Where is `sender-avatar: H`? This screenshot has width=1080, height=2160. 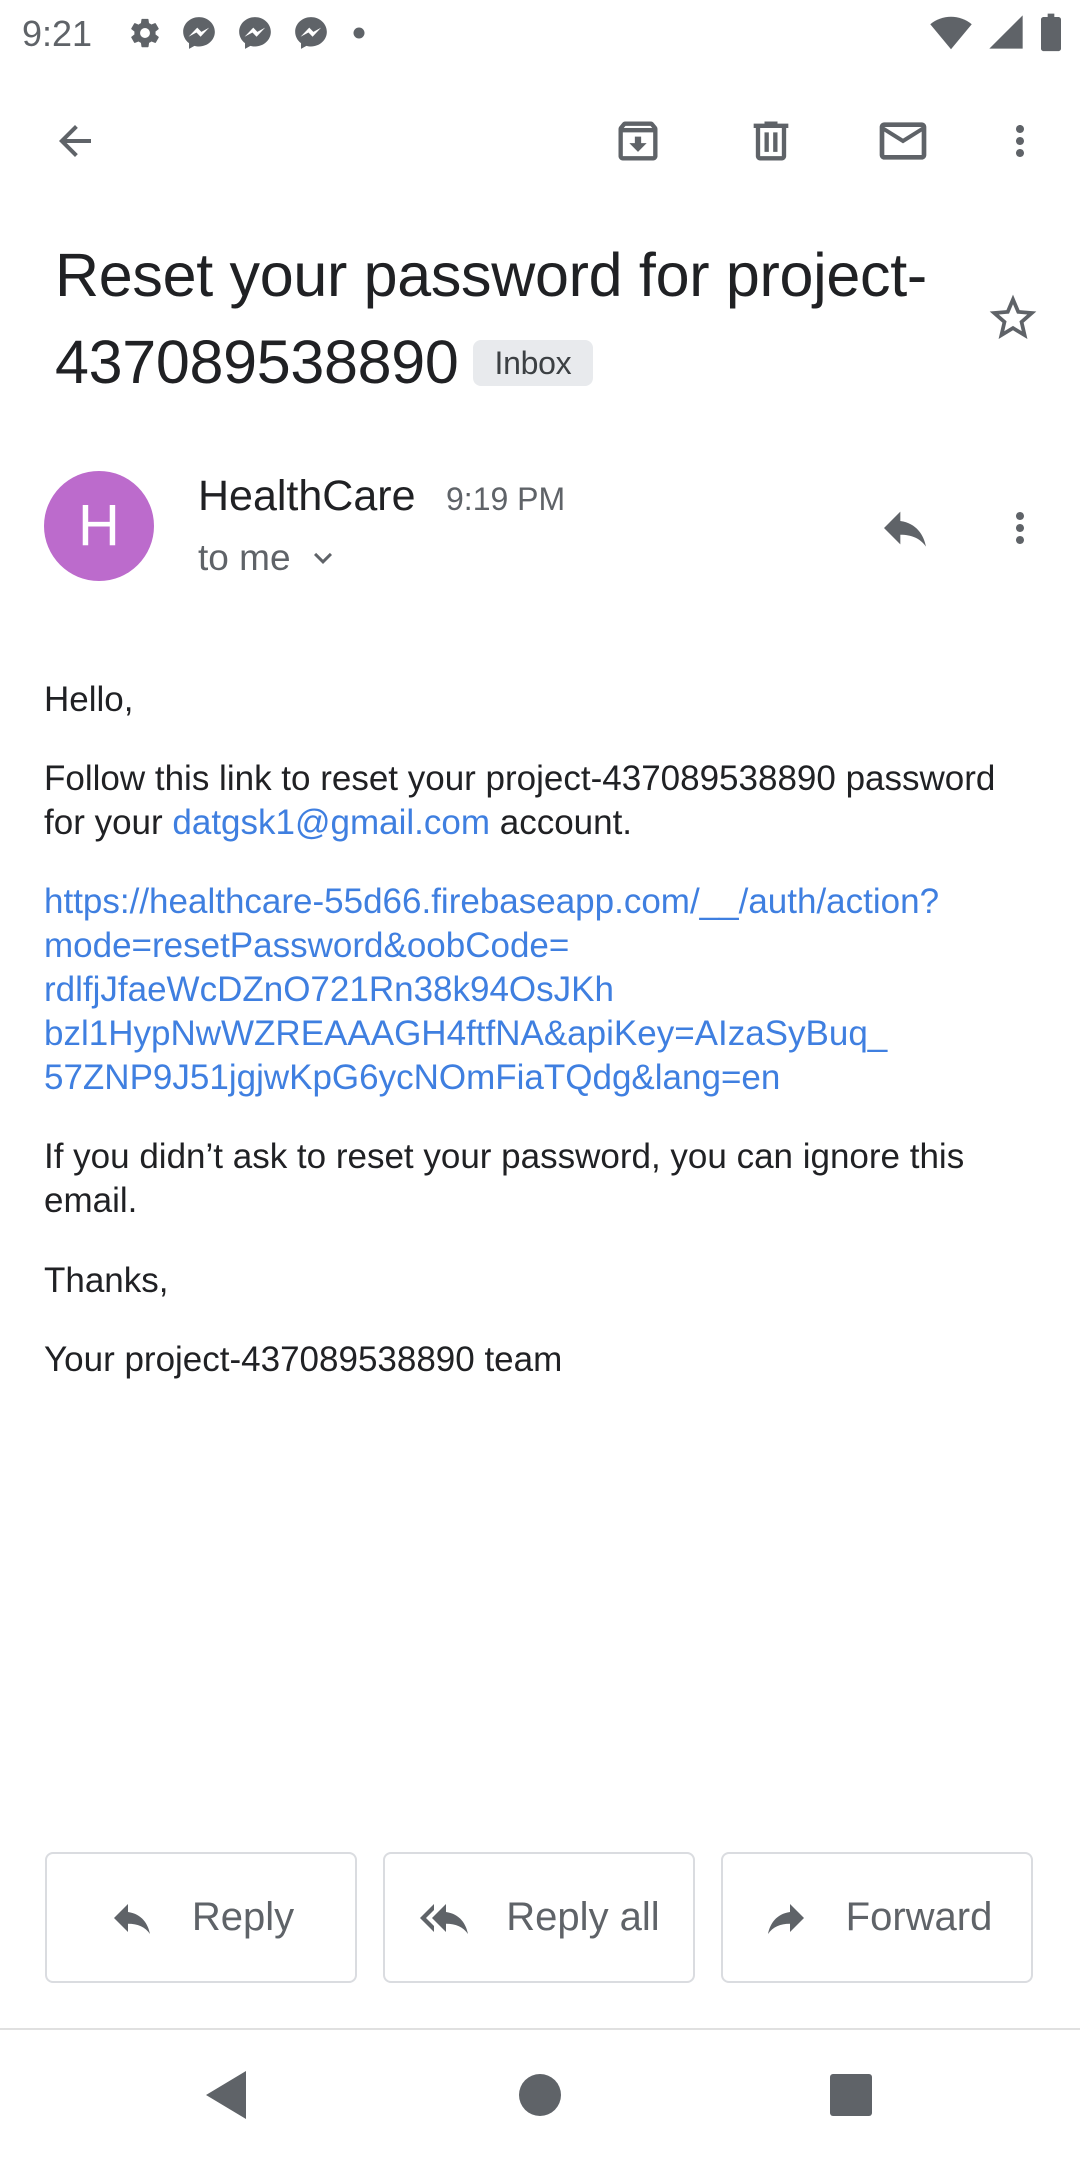
sender-avatar: H is located at coordinates (99, 526).